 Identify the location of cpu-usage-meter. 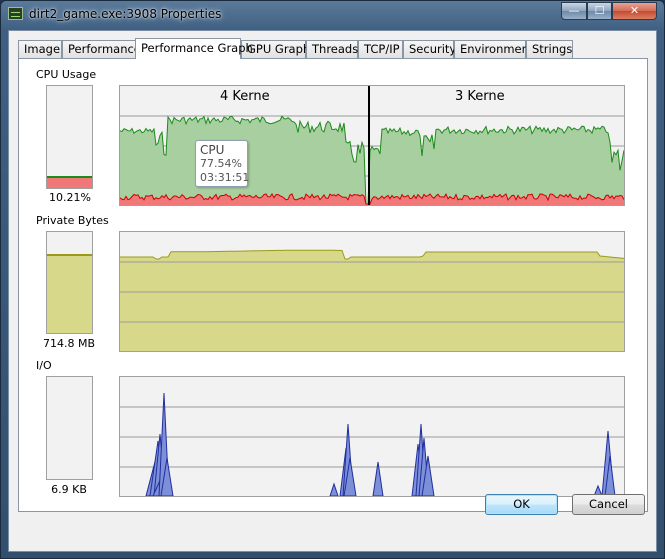
(69, 137).